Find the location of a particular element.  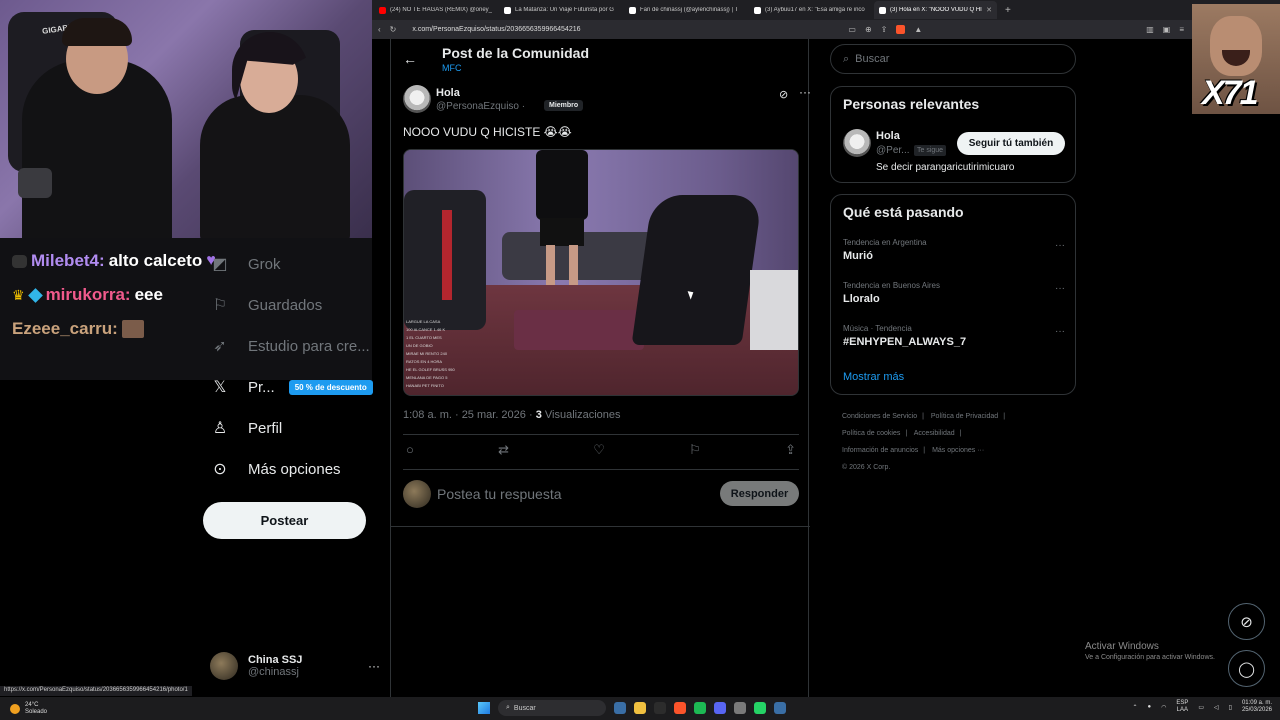

trend-context: Tendencia en Argentina is located at coordinates (885, 242).